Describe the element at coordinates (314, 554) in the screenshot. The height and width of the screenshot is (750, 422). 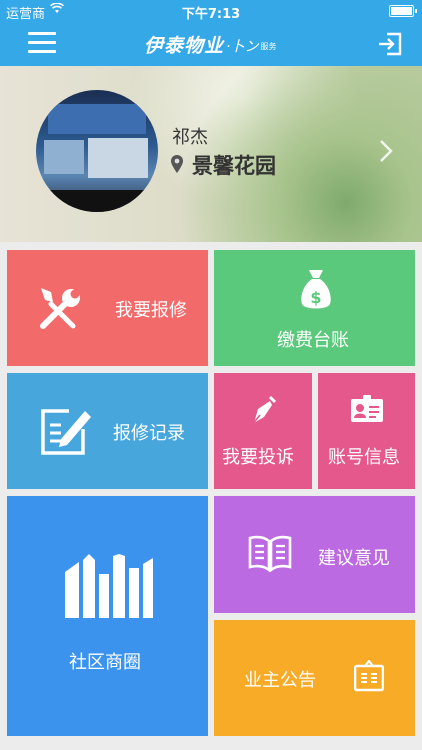
I see `tile-suggest: 建议意见` at that location.